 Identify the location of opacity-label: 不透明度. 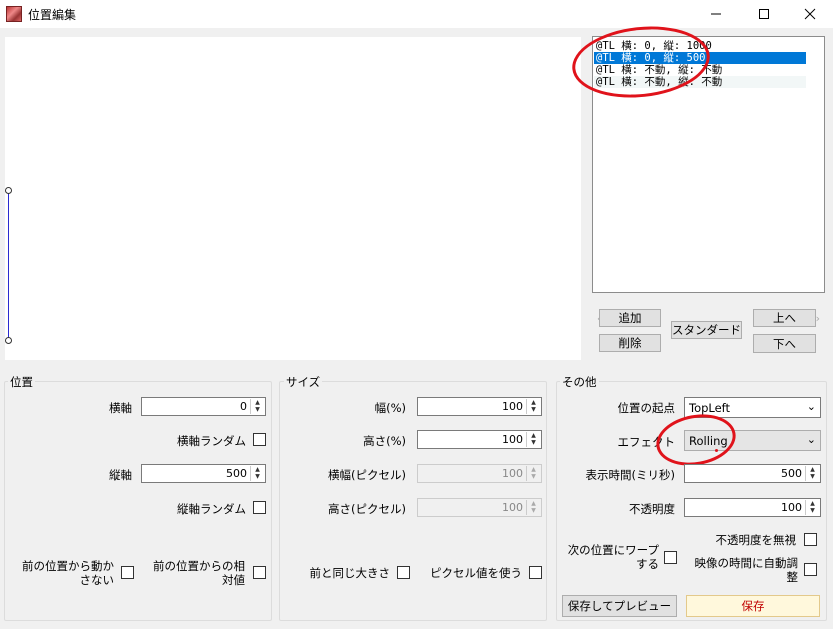
(652, 509).